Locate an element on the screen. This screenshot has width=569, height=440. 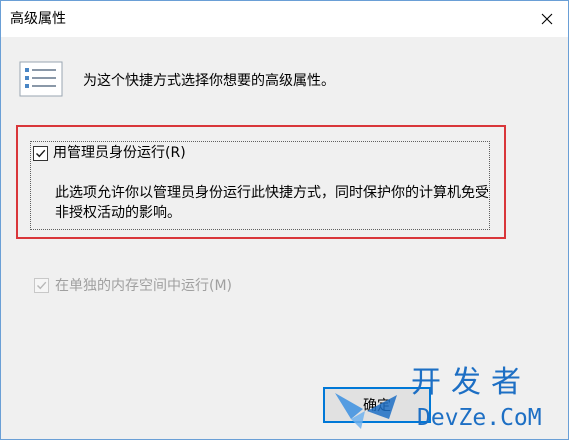
ok-button: 确定 is located at coordinates (377, 405).